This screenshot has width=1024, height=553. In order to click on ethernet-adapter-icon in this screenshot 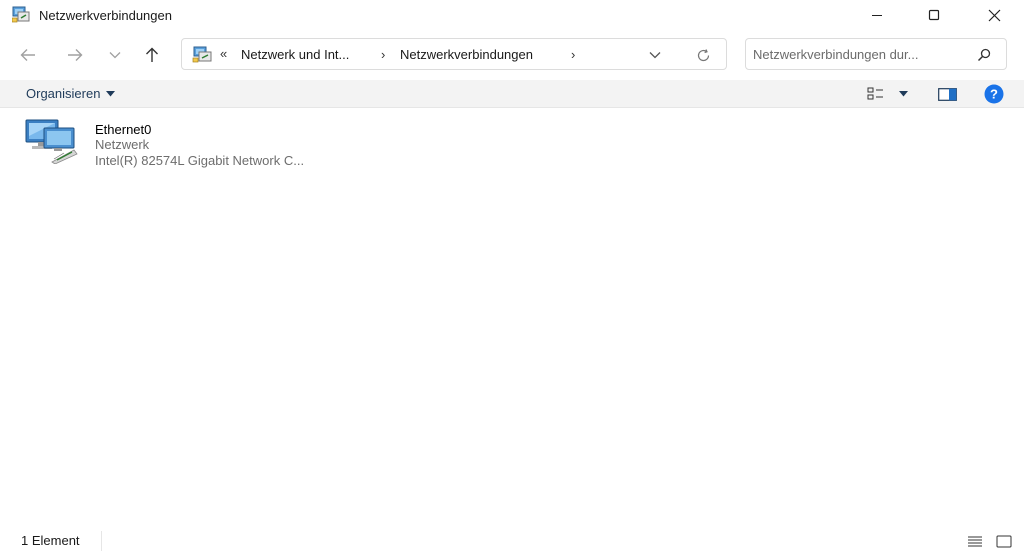, I will do `click(51, 141)`.